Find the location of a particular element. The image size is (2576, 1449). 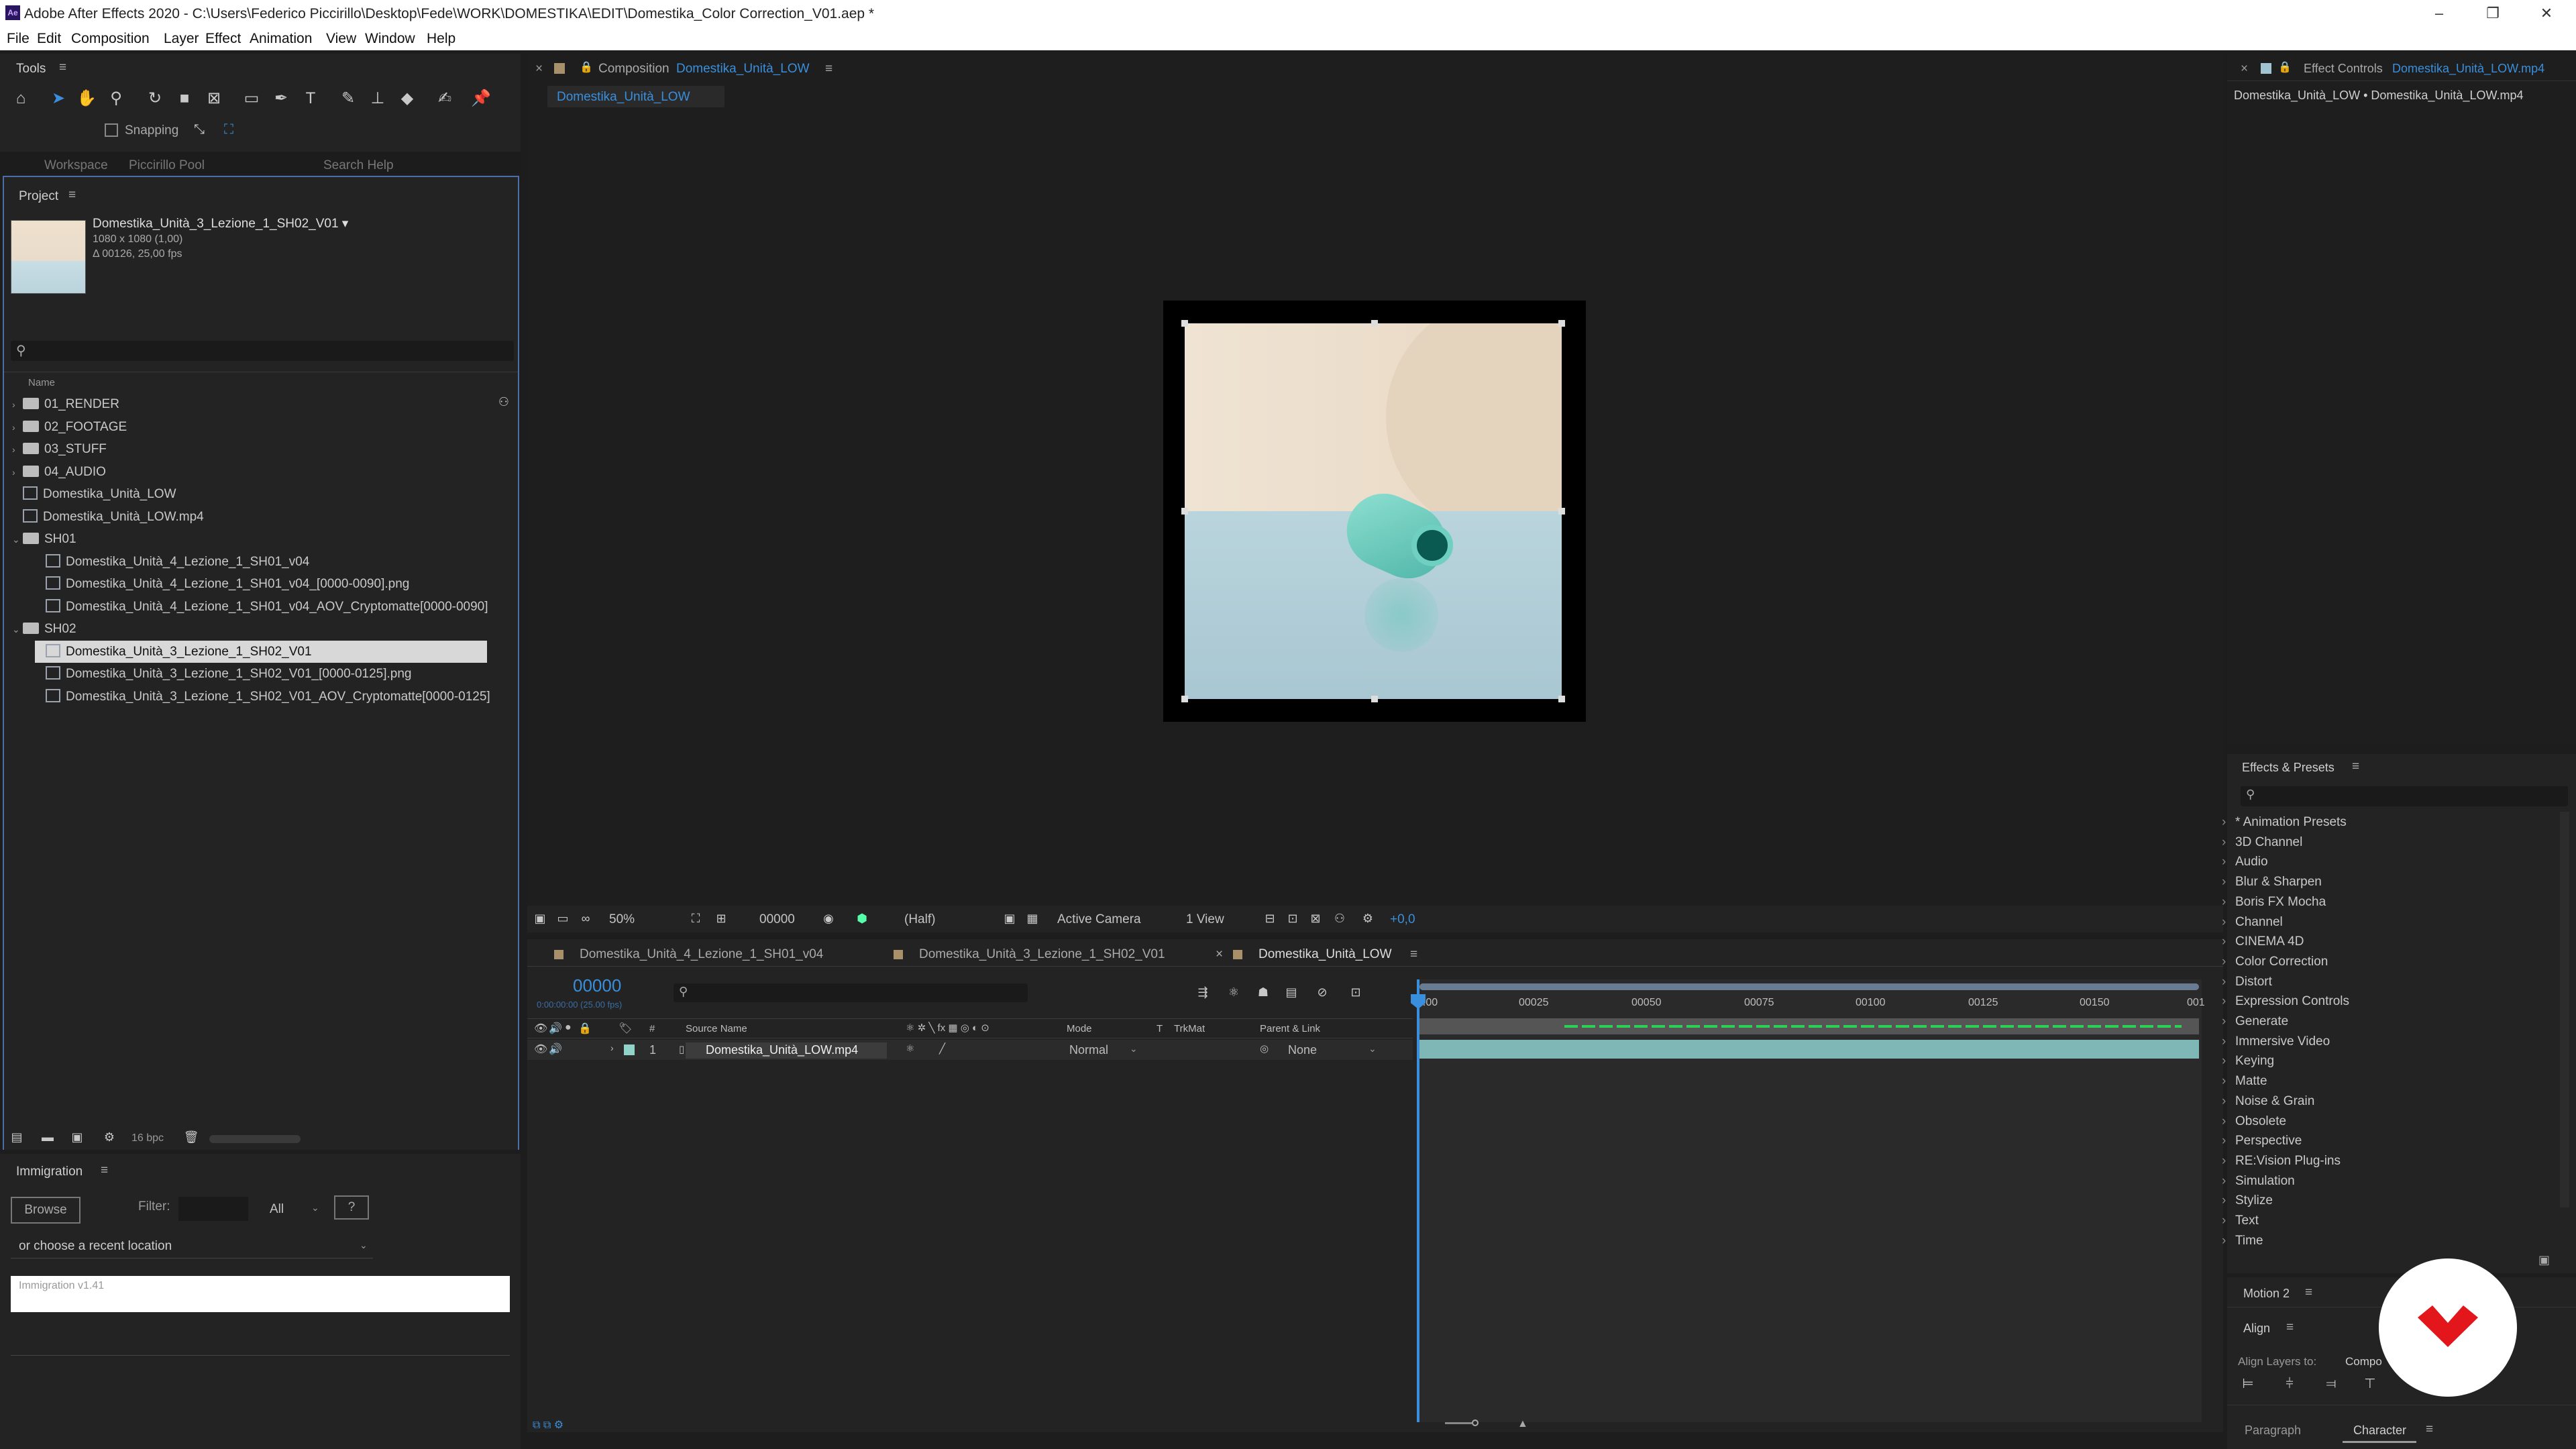

region-icon: ▣ is located at coordinates (1009, 918).